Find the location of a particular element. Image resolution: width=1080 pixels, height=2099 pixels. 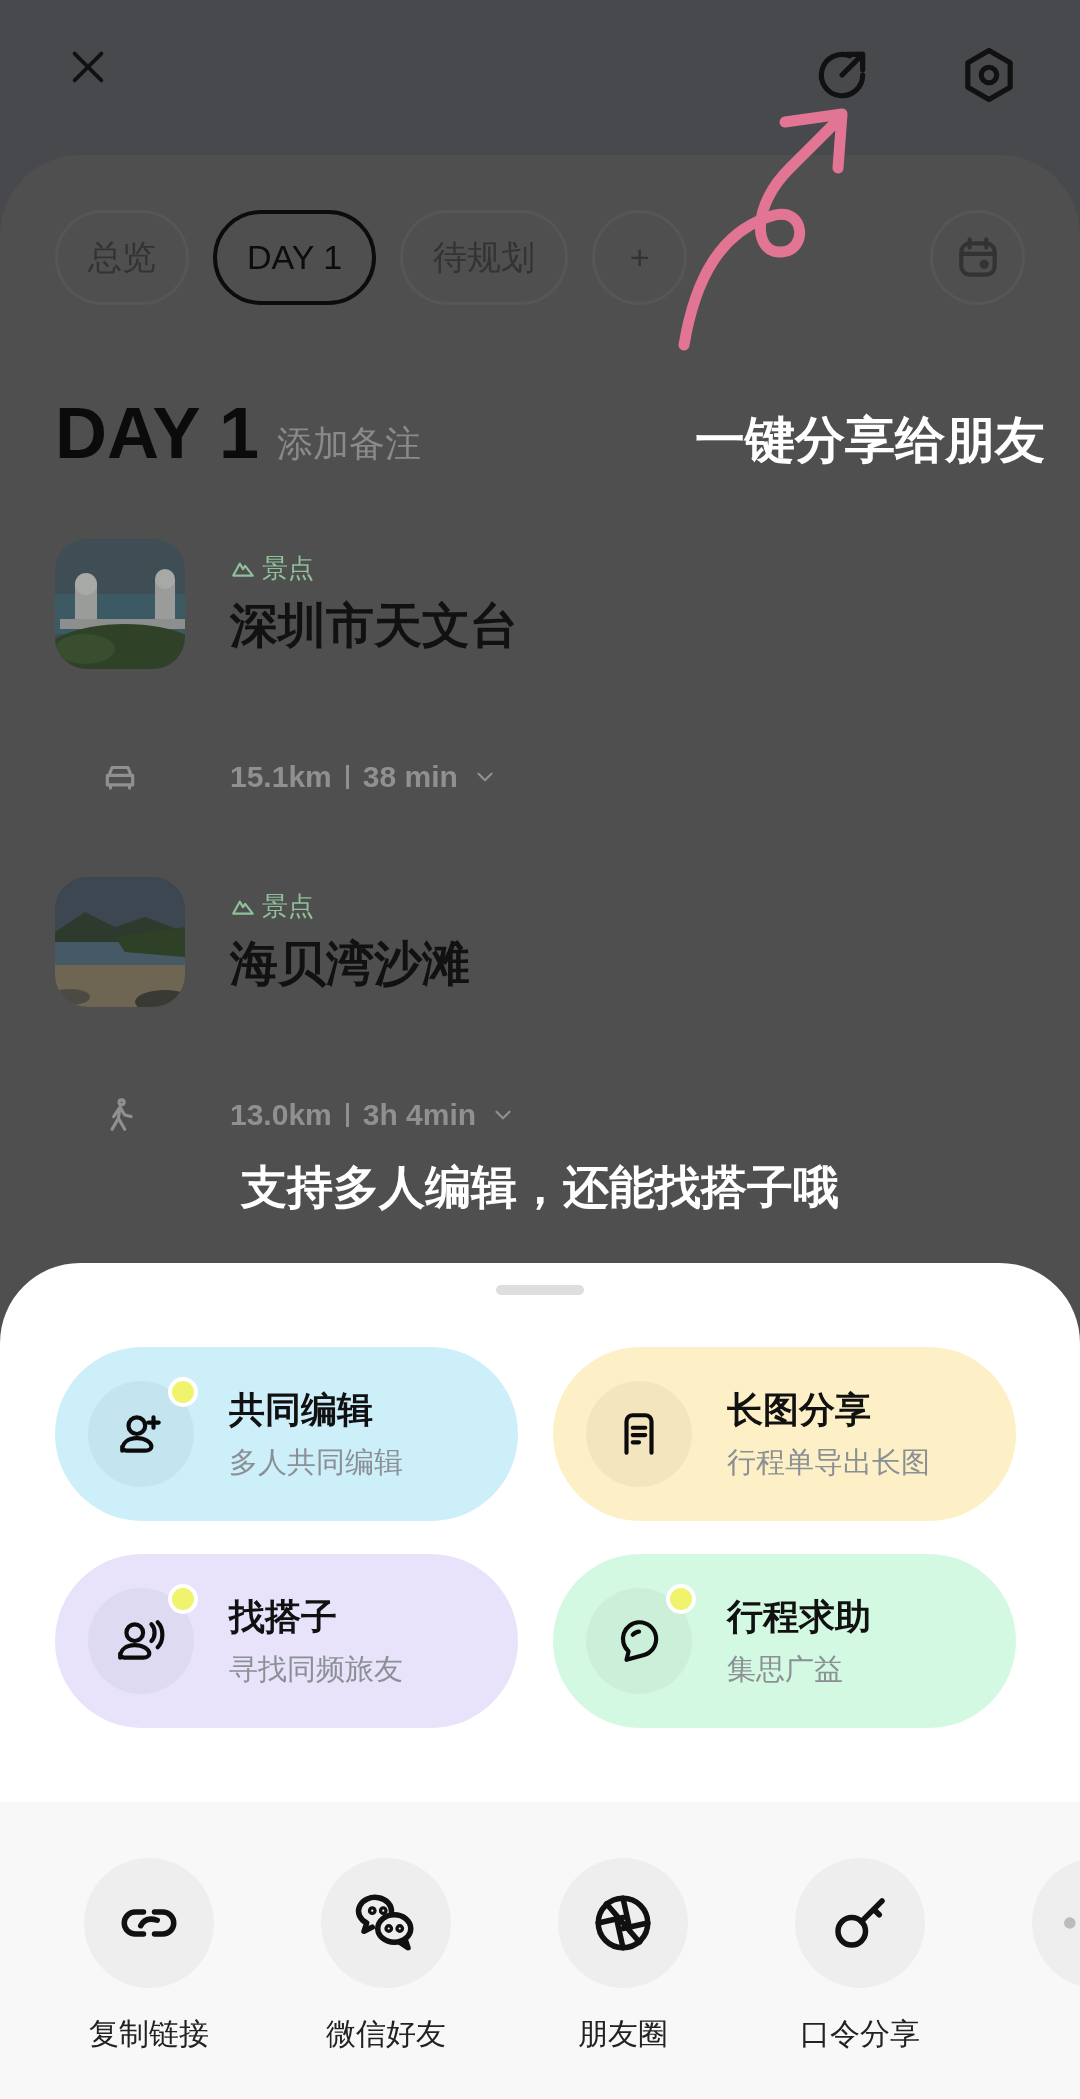

duration-text: 38 min is located at coordinates (410, 777).